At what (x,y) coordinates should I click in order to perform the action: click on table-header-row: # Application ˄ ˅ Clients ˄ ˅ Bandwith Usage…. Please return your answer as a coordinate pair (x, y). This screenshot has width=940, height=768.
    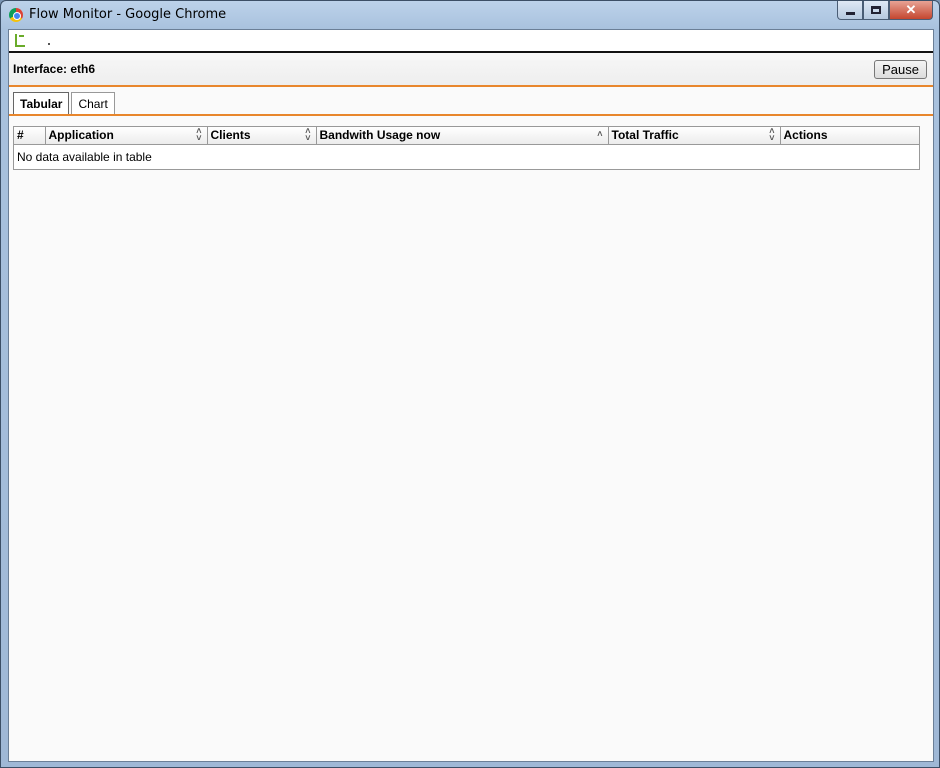
    Looking at the image, I should click on (466, 135).